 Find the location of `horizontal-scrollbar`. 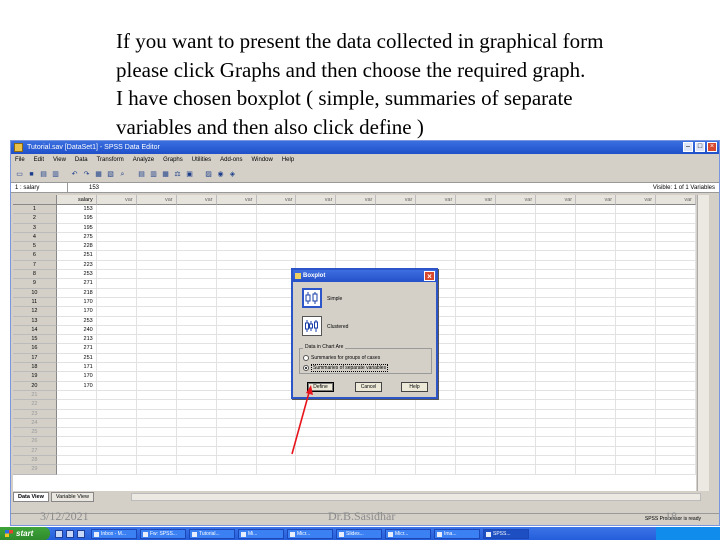

horizontal-scrollbar is located at coordinates (416, 497).